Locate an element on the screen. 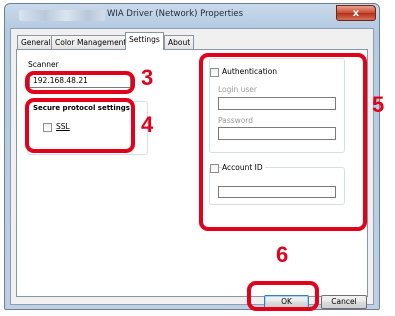  window-title: WIA Driver (Network) Properties is located at coordinates (175, 14).